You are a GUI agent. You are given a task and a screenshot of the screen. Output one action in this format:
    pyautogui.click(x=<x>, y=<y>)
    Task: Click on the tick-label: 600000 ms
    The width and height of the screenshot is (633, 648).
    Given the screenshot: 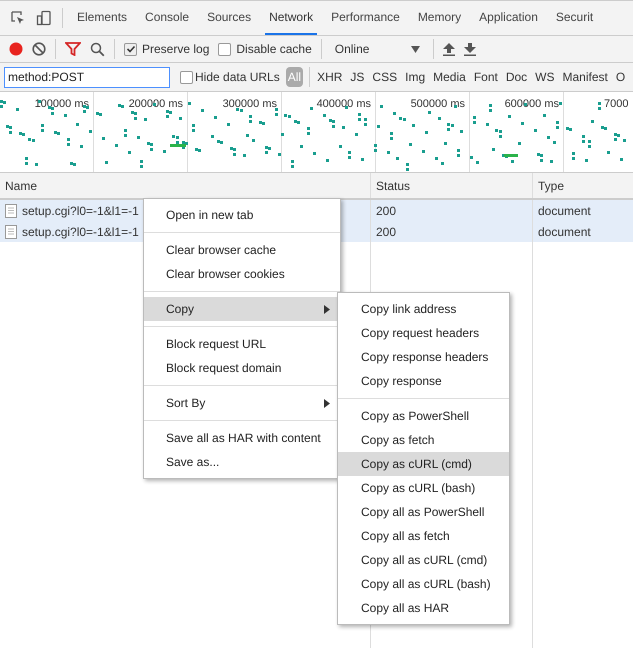 What is the action you would take?
    pyautogui.click(x=531, y=104)
    